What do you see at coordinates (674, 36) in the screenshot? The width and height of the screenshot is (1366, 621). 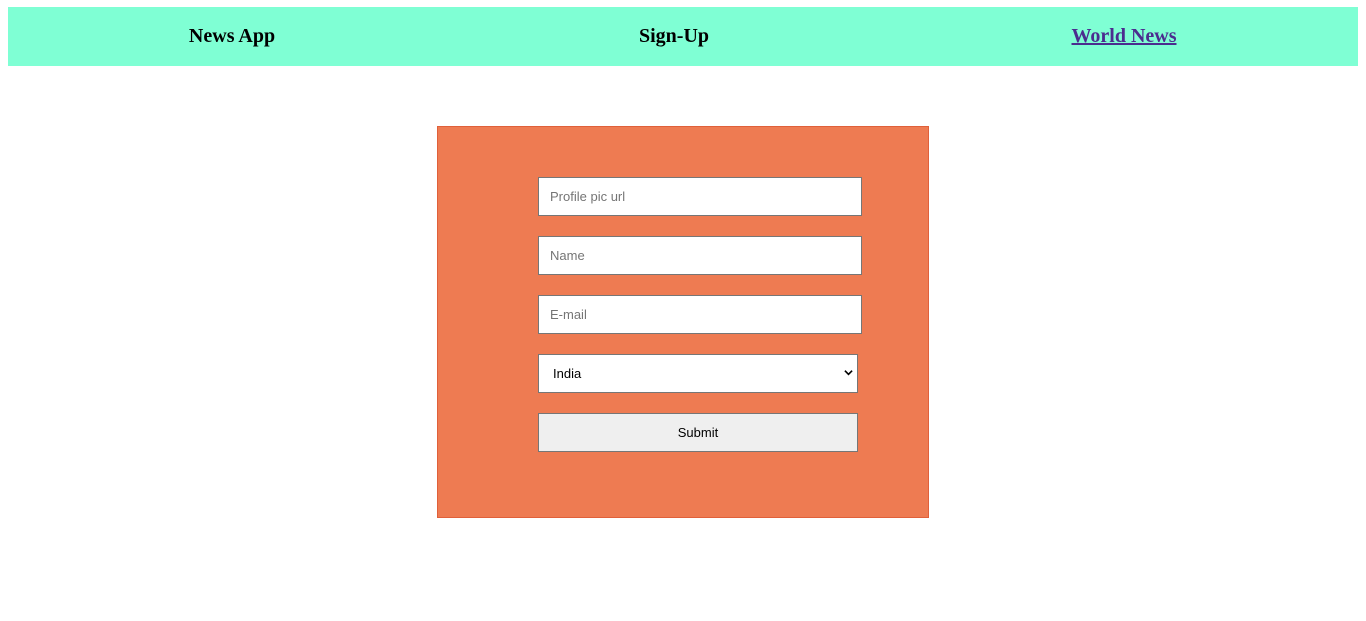 I see `page-title: Sign-Up` at bounding box center [674, 36].